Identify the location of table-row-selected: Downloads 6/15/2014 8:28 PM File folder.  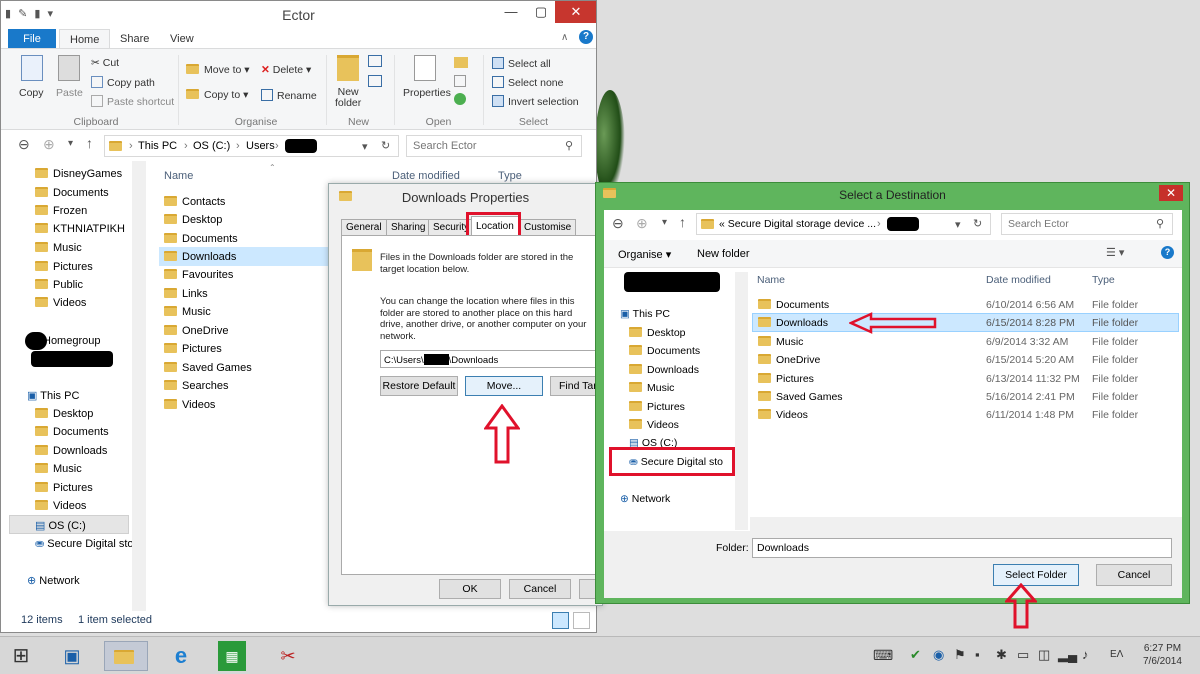
(965, 322).